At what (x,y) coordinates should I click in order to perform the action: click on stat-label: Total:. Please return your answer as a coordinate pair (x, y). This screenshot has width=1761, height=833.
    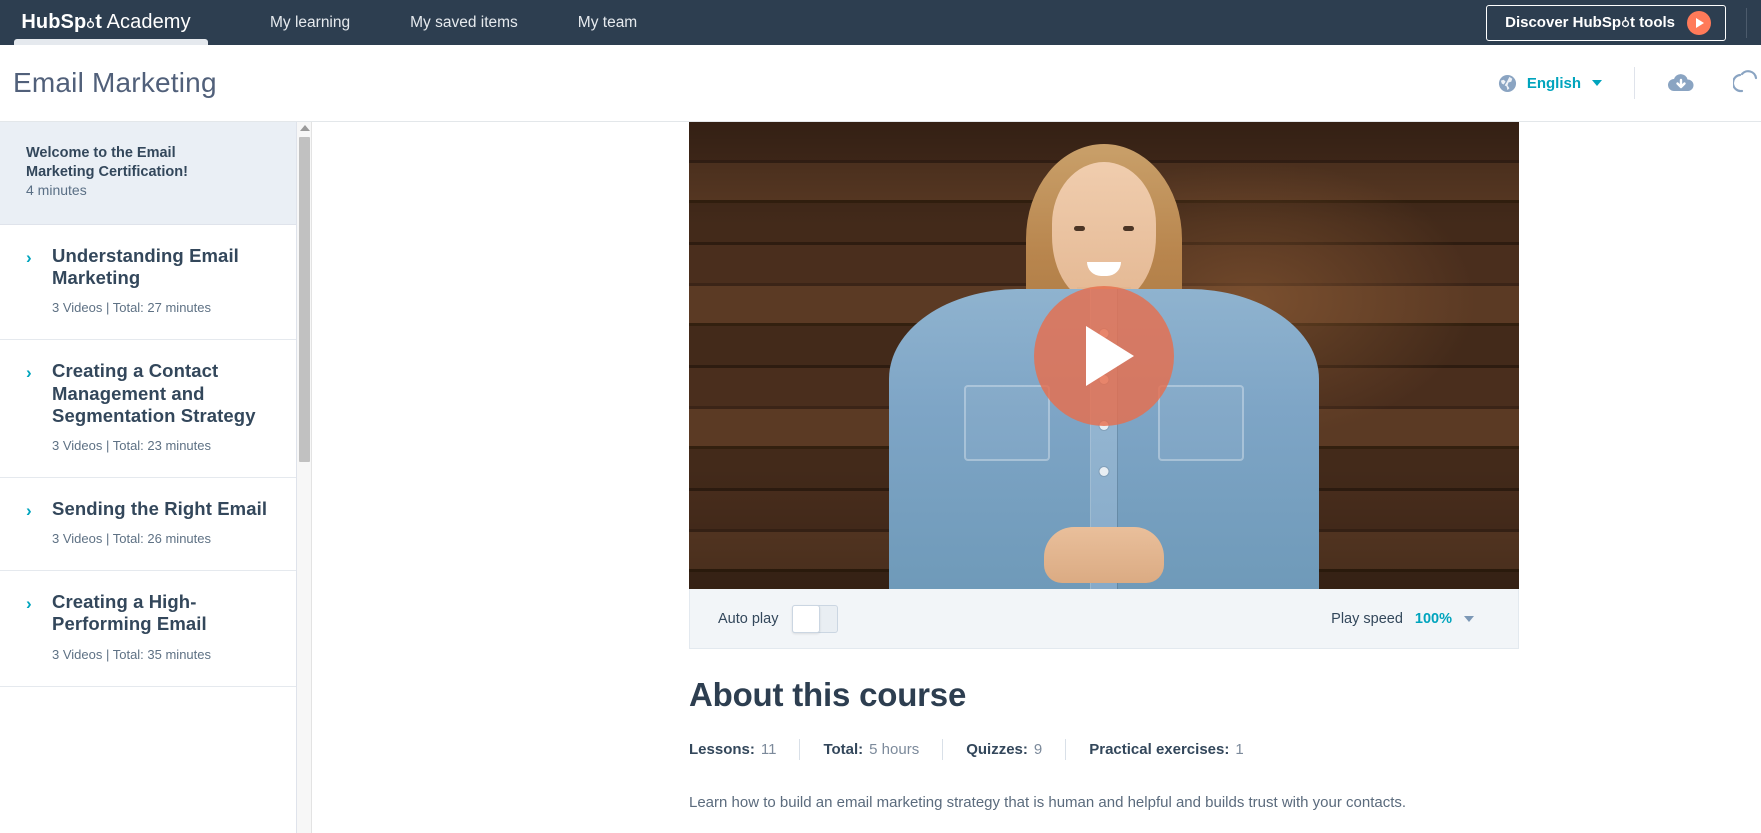
    Looking at the image, I should click on (843, 749).